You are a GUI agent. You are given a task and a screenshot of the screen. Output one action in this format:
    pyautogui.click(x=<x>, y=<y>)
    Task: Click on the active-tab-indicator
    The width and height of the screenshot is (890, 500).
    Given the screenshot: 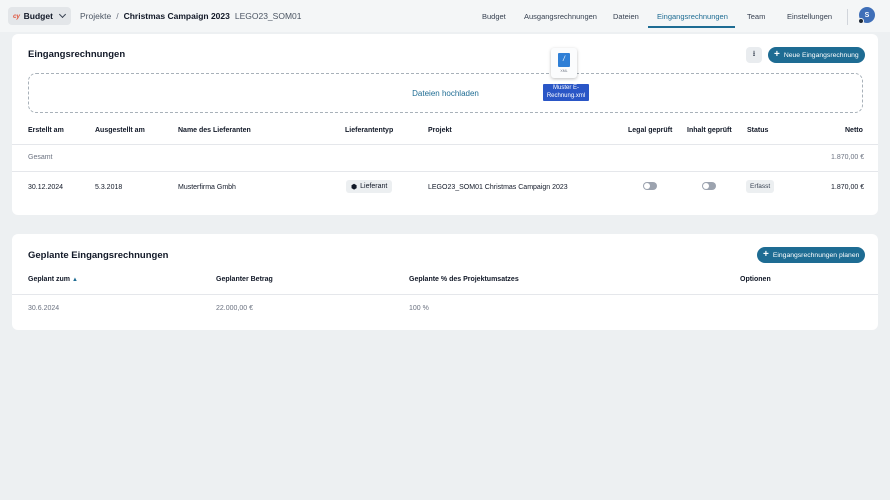 What is the action you would take?
    pyautogui.click(x=691, y=27)
    